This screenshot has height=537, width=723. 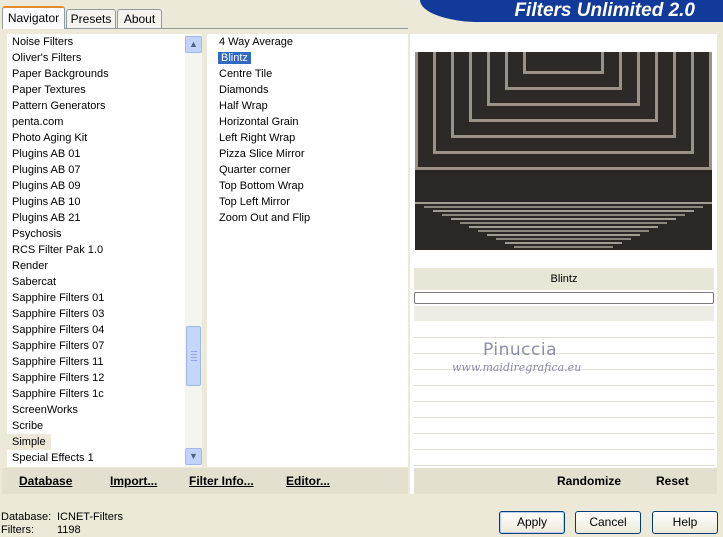 I want to click on filters-count-label: Filters:, so click(x=17, y=530).